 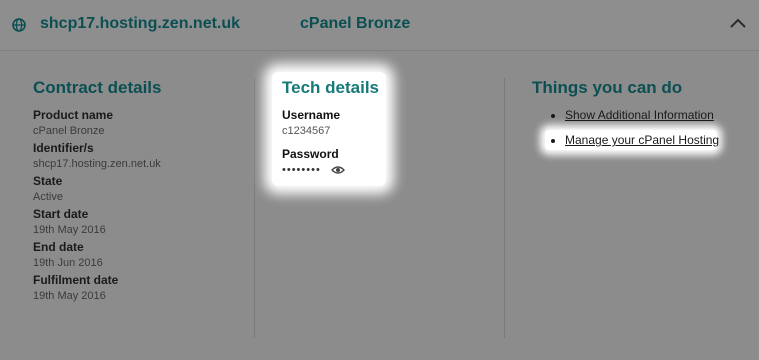 I want to click on header-product-name: cPanel Bronze, so click(x=355, y=23).